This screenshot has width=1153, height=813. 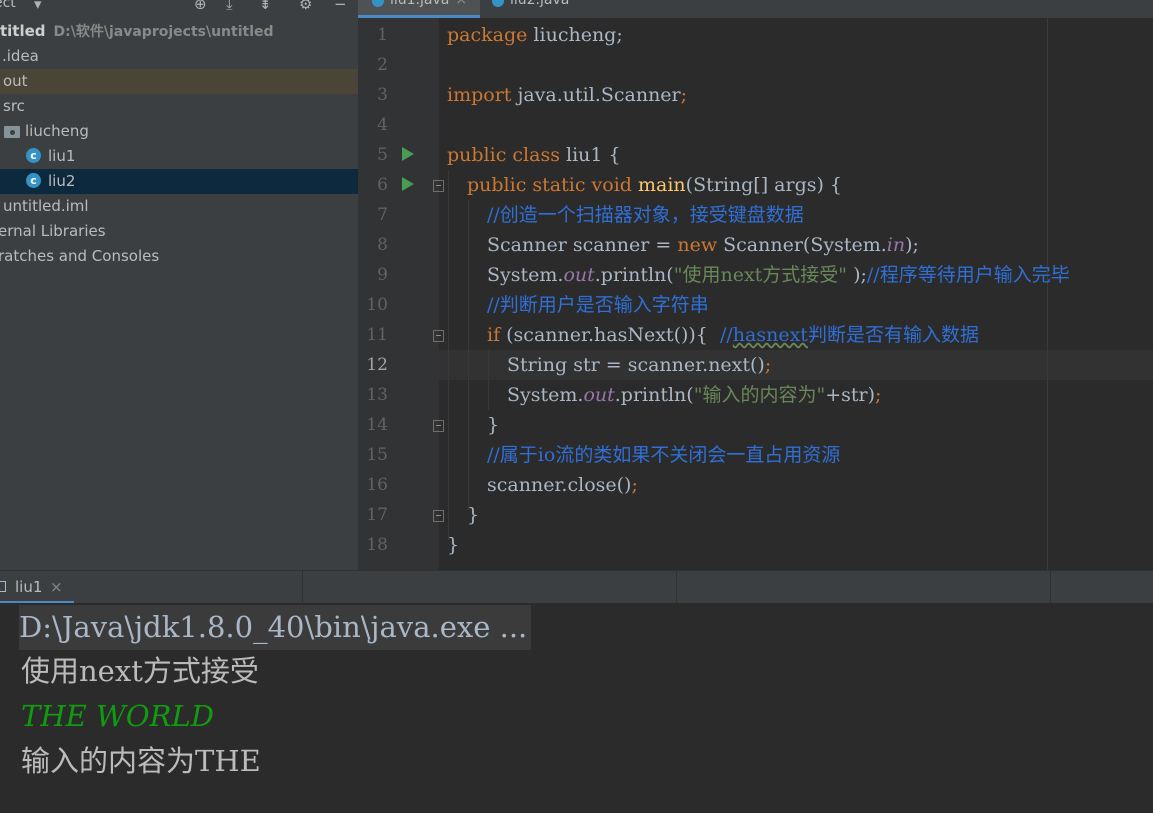 What do you see at coordinates (540, 9) in the screenshot?
I see `tab-liu2-java: liu2.java` at bounding box center [540, 9].